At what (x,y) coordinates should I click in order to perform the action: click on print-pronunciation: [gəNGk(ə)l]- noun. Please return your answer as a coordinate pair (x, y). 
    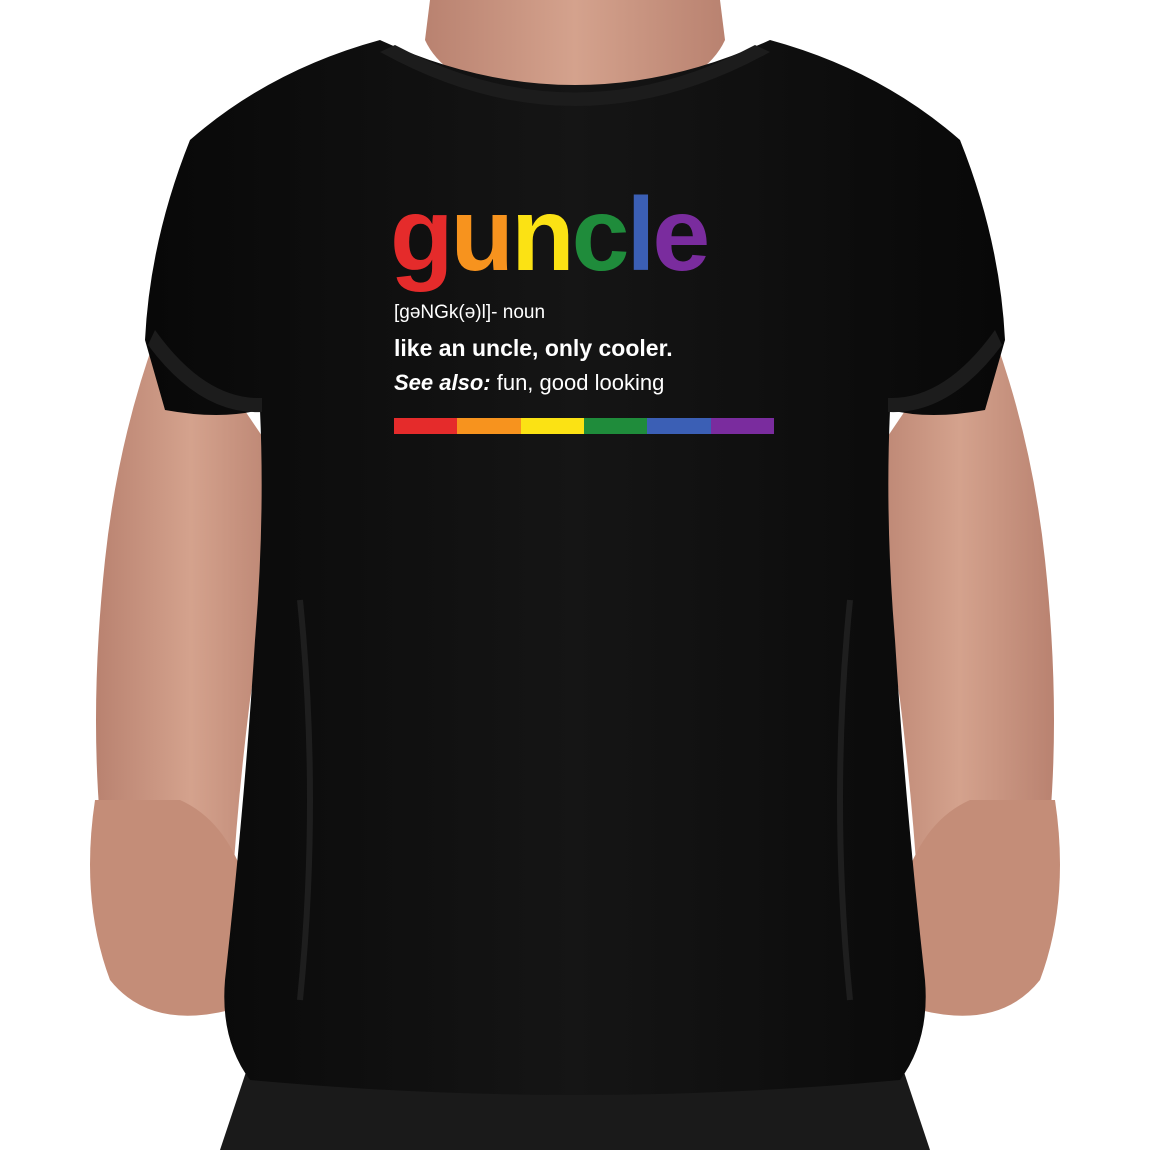
    Looking at the image, I should click on (469, 313).